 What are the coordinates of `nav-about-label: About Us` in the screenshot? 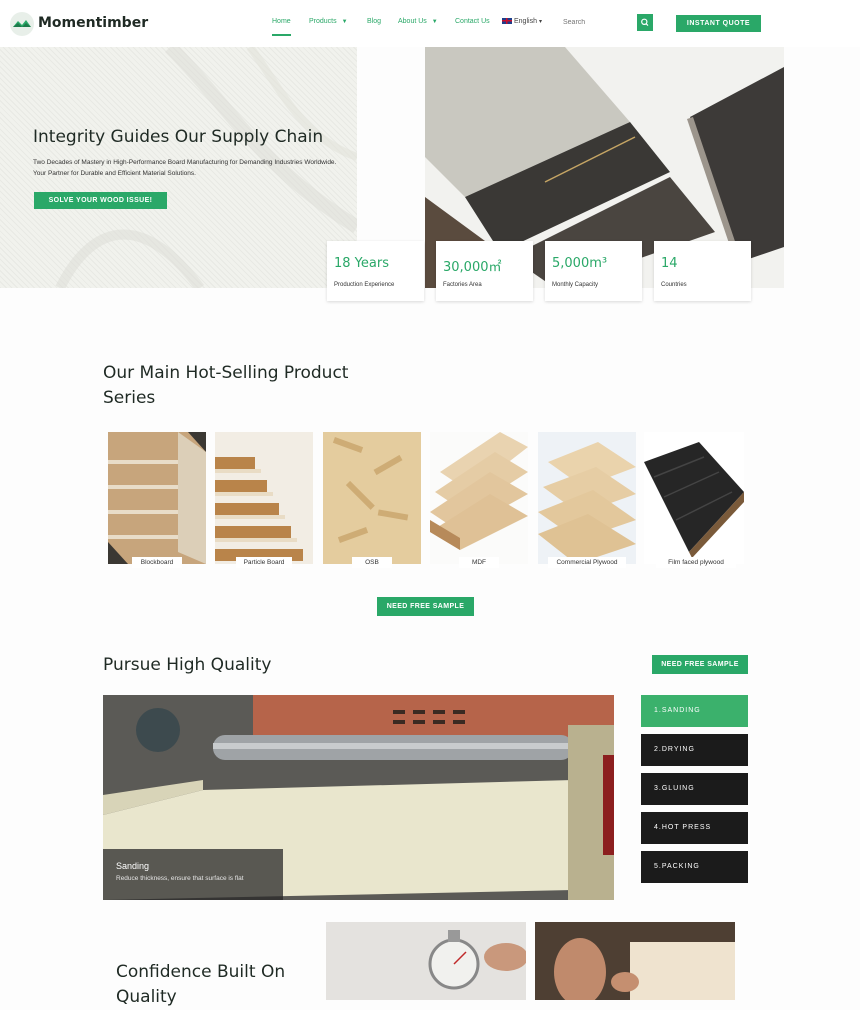 It's located at (412, 21).